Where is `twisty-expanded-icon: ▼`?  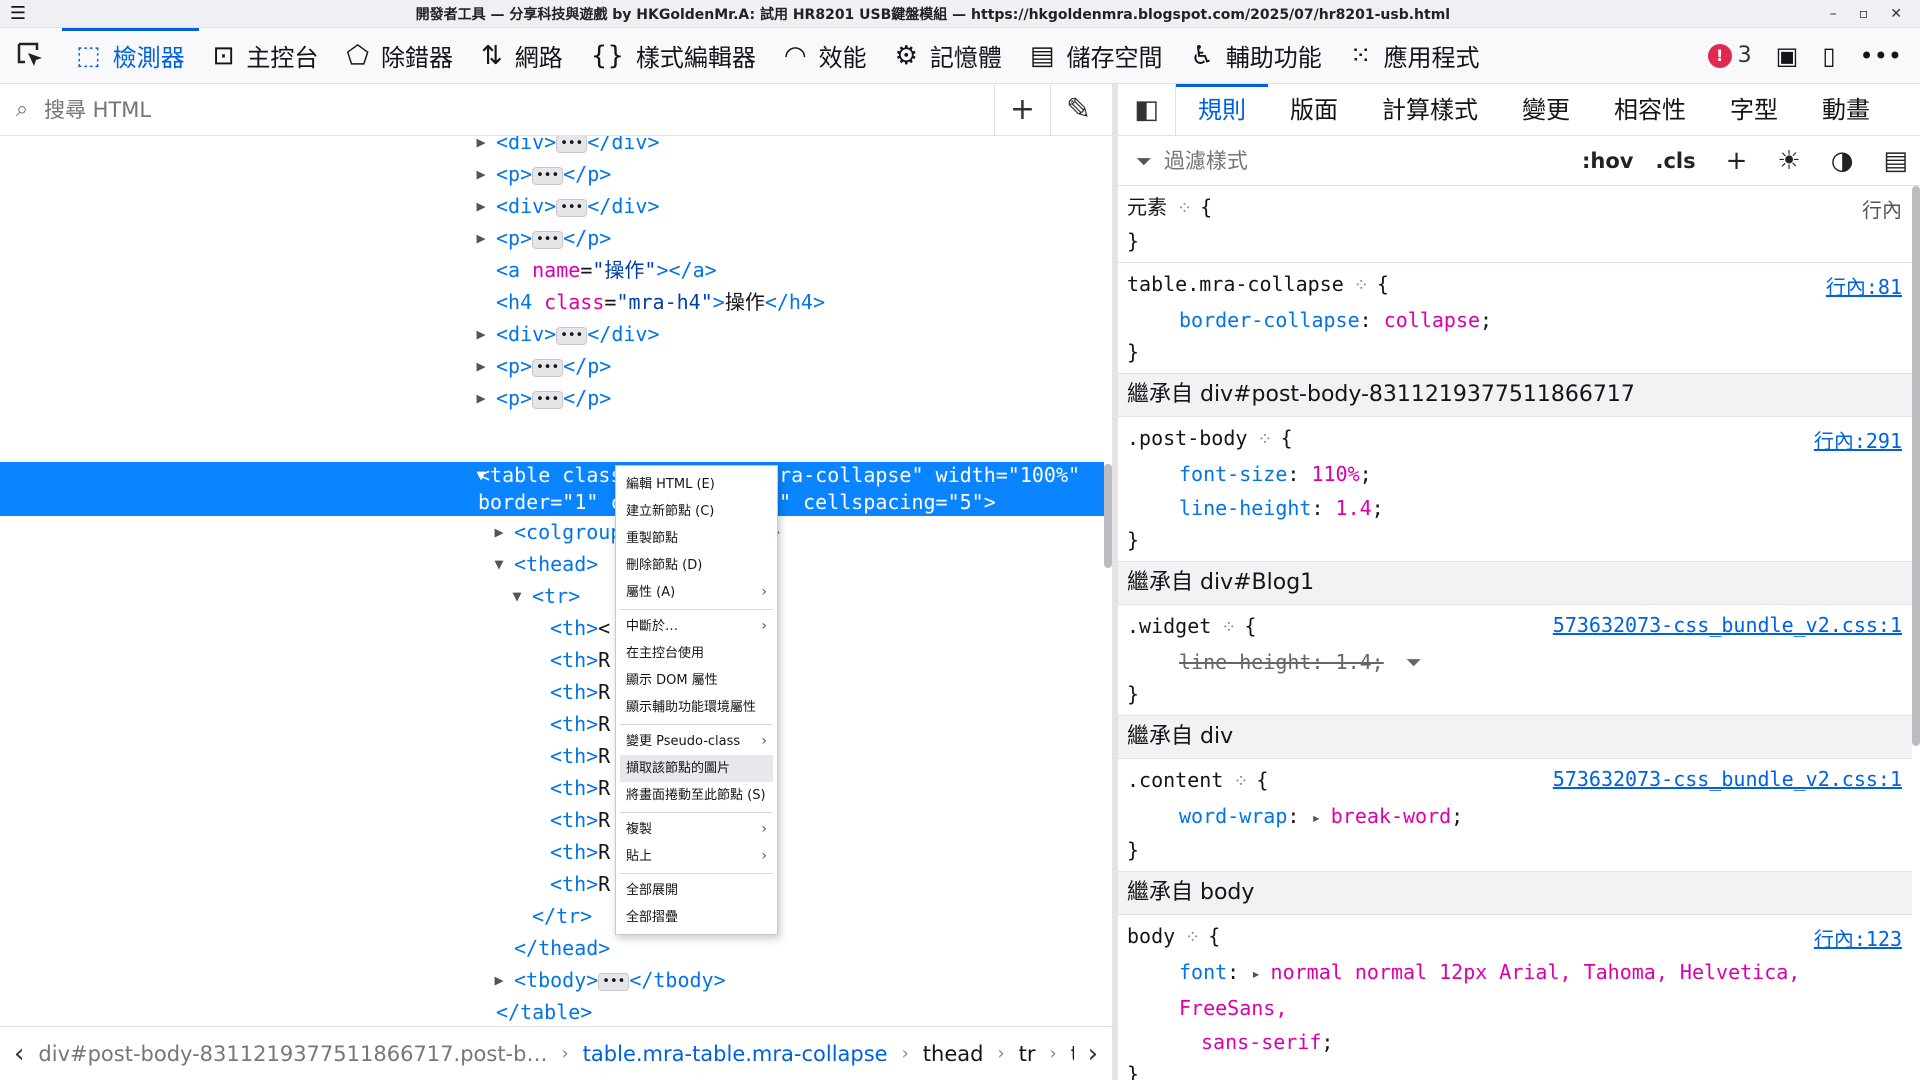 twisty-expanded-icon: ▼ is located at coordinates (517, 596).